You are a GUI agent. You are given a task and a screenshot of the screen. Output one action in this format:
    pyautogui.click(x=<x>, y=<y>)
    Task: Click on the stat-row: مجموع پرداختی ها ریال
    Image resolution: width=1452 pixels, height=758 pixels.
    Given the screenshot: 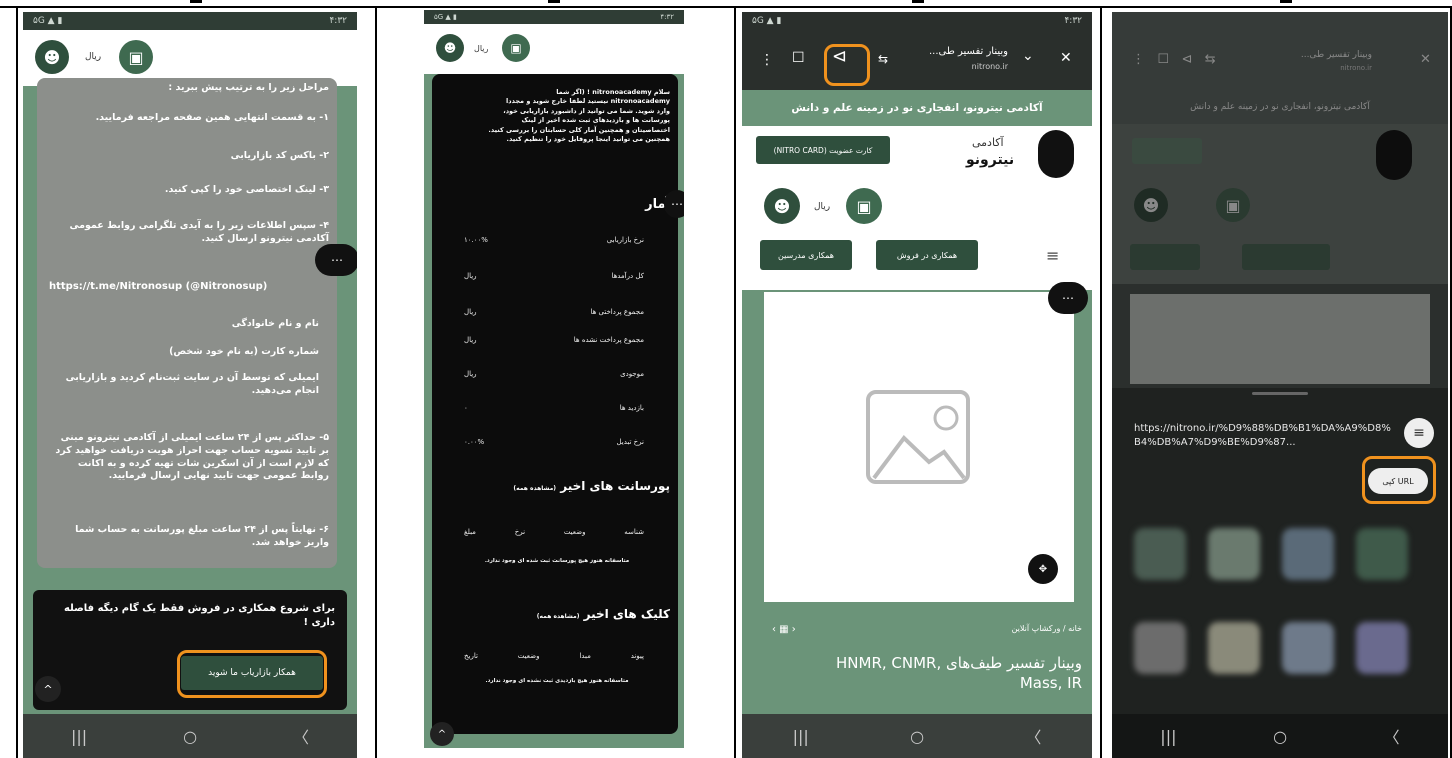 What is the action you would take?
    pyautogui.click(x=554, y=315)
    